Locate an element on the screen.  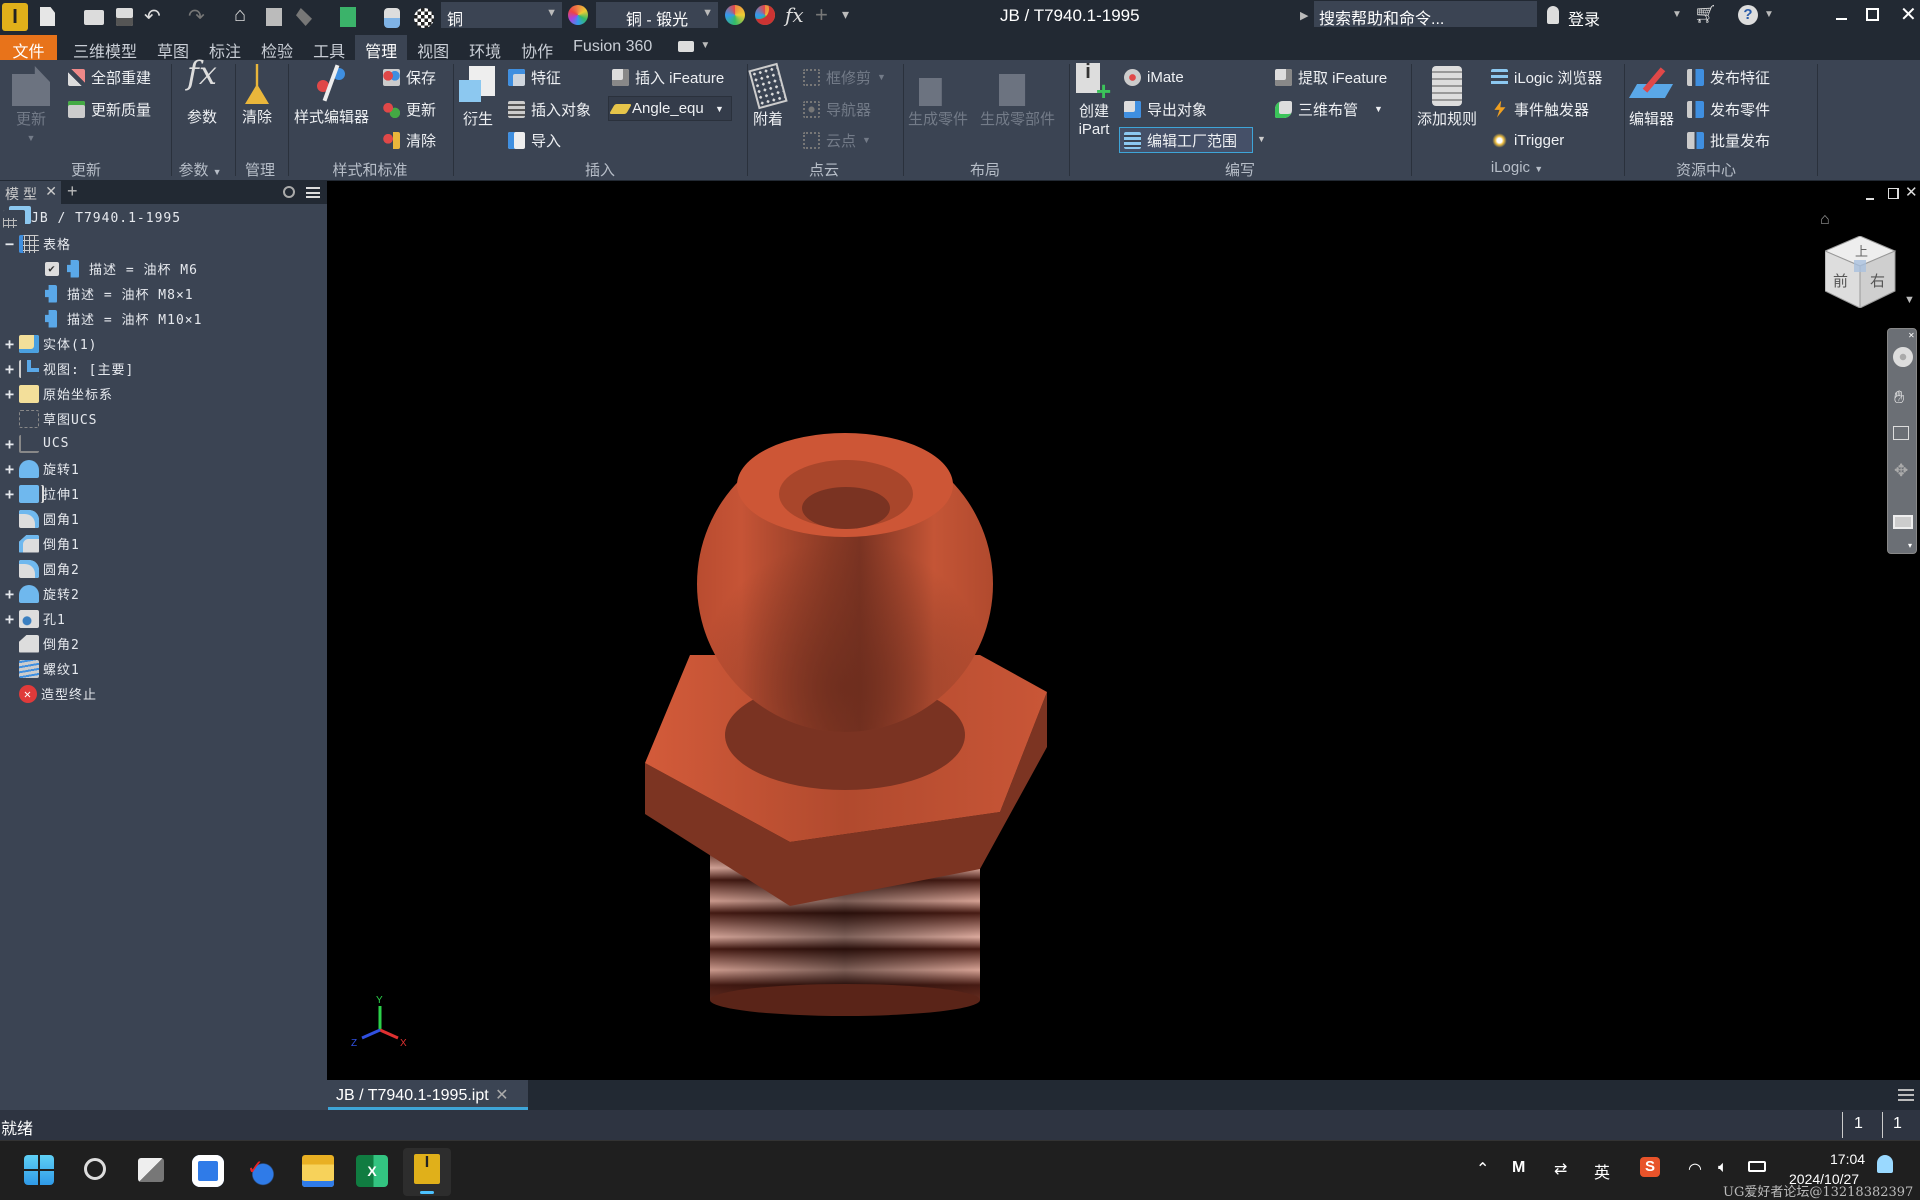
edit-factory-scope-button: 编辑工厂范围 is located at coordinates (1186, 140).